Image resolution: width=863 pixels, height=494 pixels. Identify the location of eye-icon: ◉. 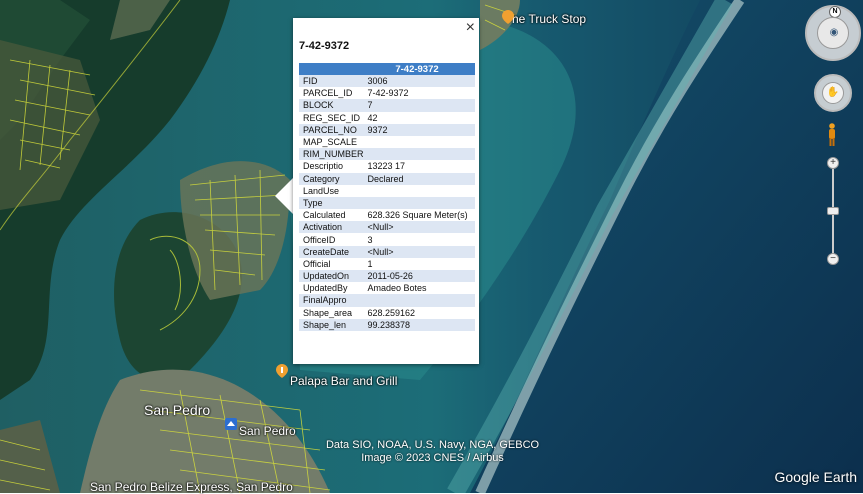
(834, 32).